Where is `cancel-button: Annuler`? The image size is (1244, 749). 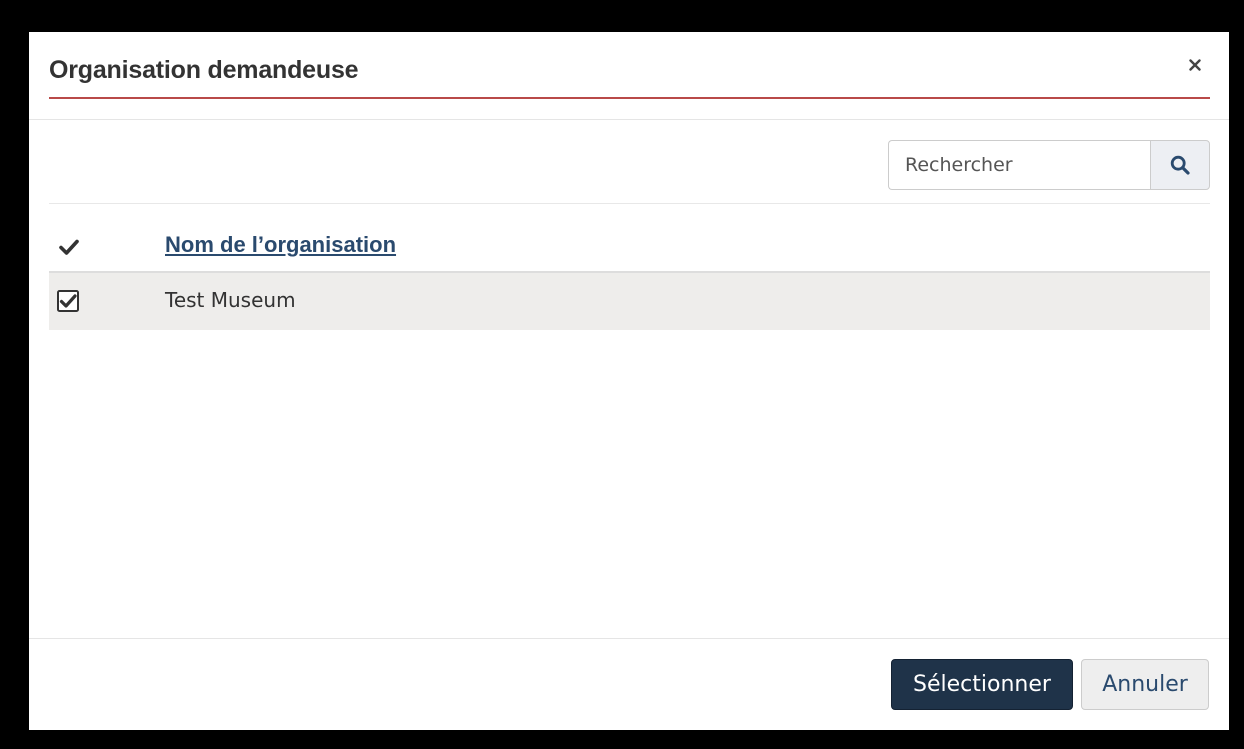
cancel-button: Annuler is located at coordinates (1145, 684).